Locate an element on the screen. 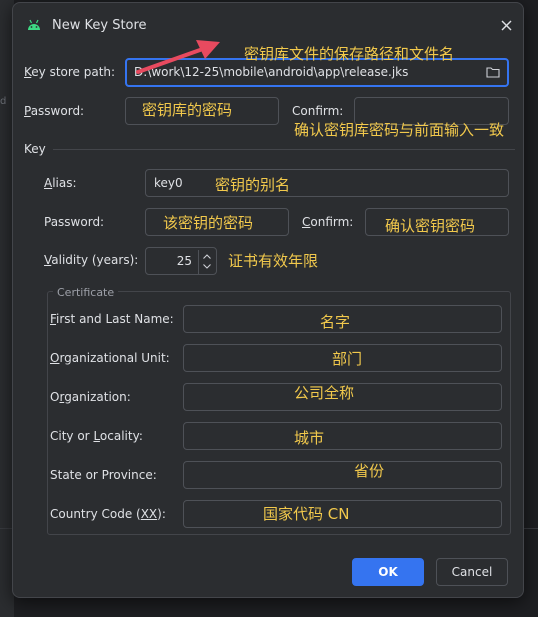 This screenshot has width=538, height=617. annotation-path: 密钥库文件的保存路径和文件名 is located at coordinates (349, 54).